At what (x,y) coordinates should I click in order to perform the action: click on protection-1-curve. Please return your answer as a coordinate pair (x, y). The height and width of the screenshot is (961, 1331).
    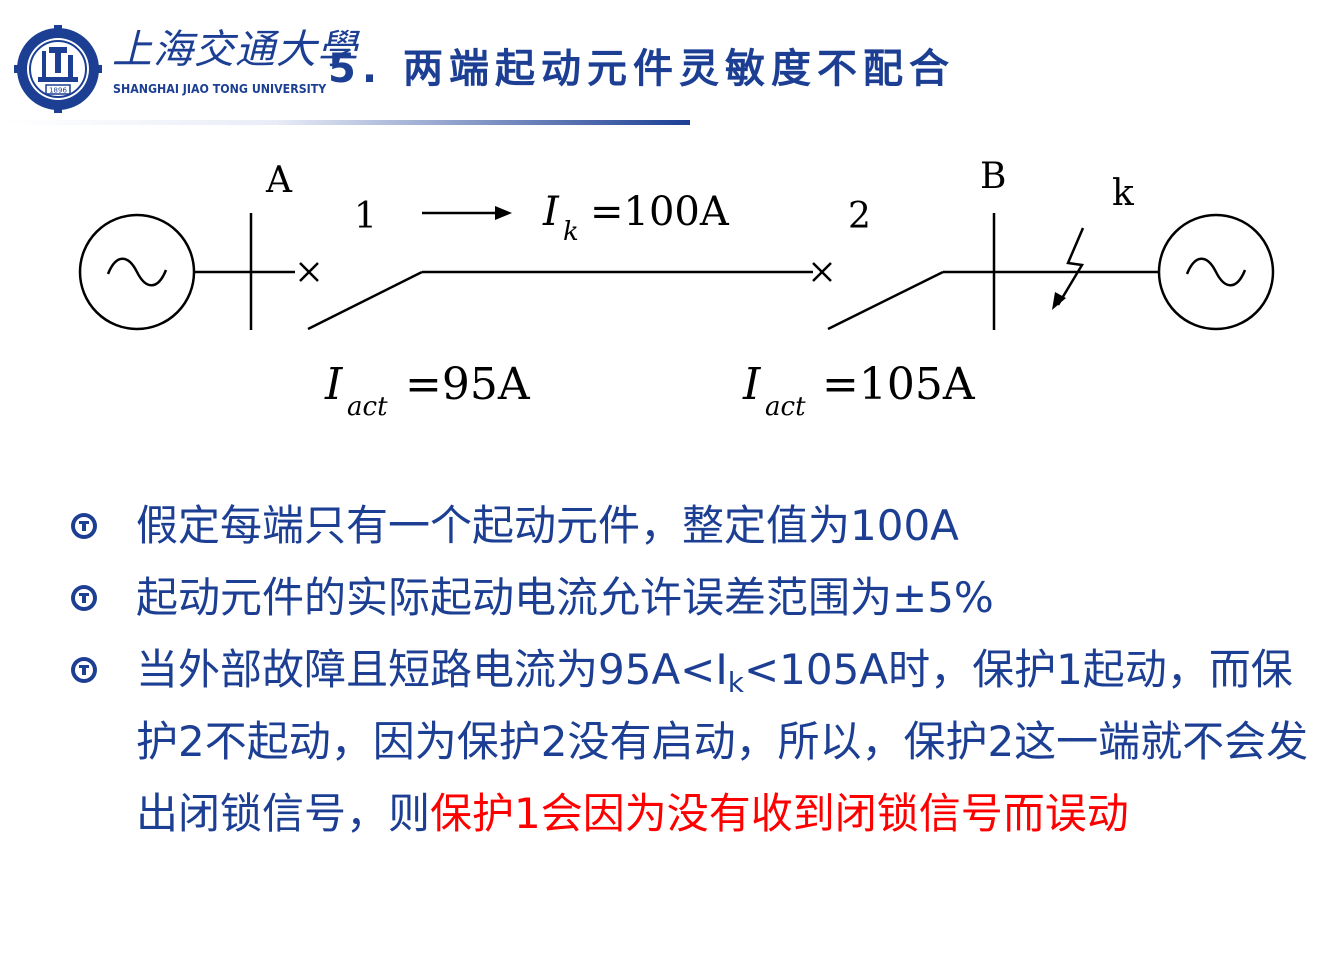
    Looking at the image, I should click on (365, 300).